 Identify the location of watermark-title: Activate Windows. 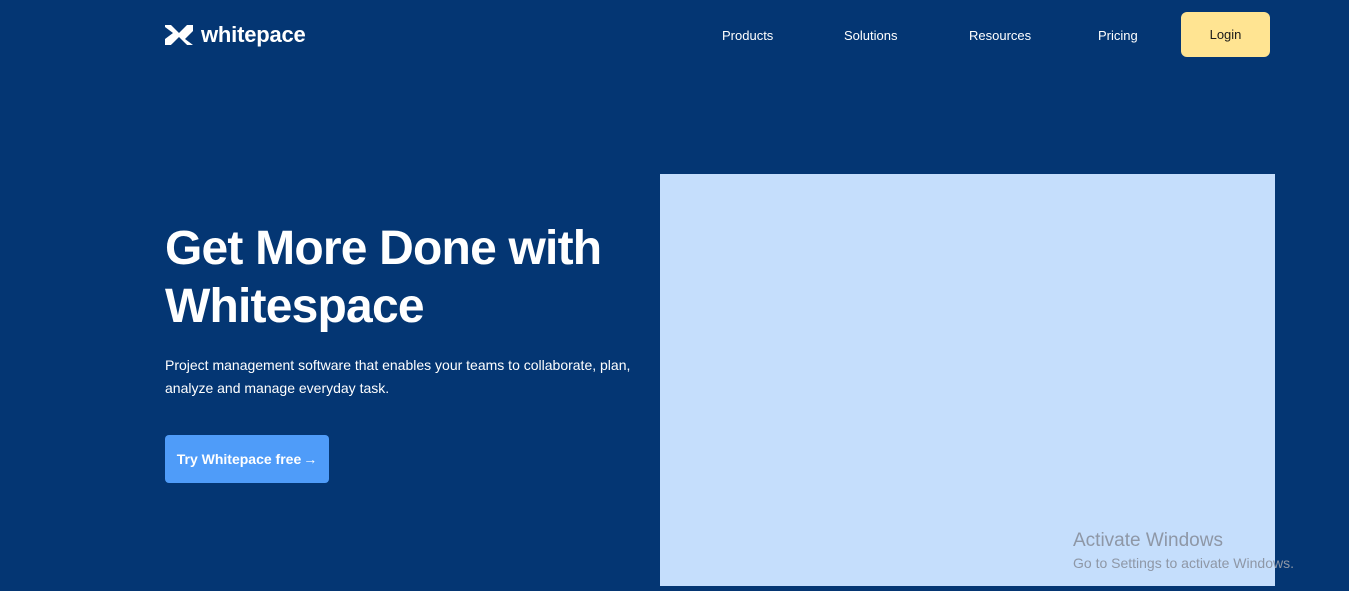
(1148, 540).